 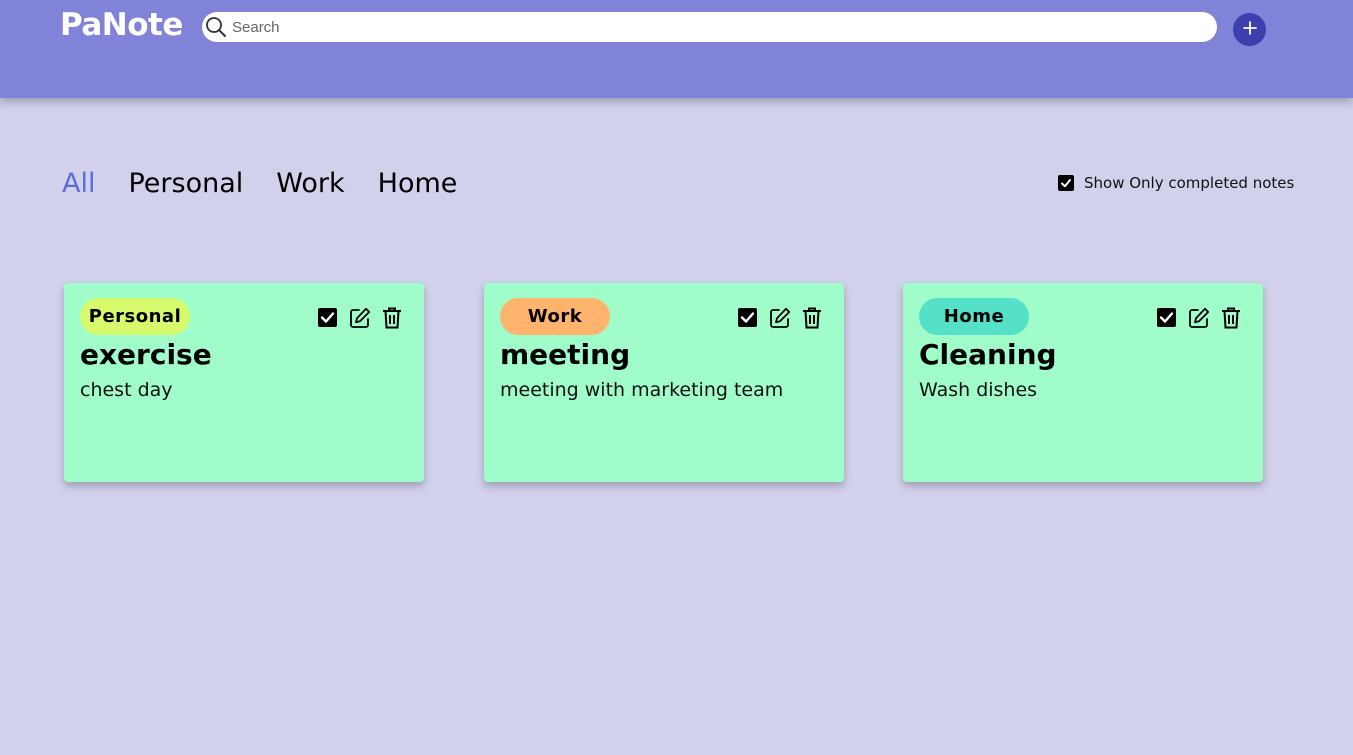 What do you see at coordinates (418, 184) in the screenshot?
I see `tab-home: Home` at bounding box center [418, 184].